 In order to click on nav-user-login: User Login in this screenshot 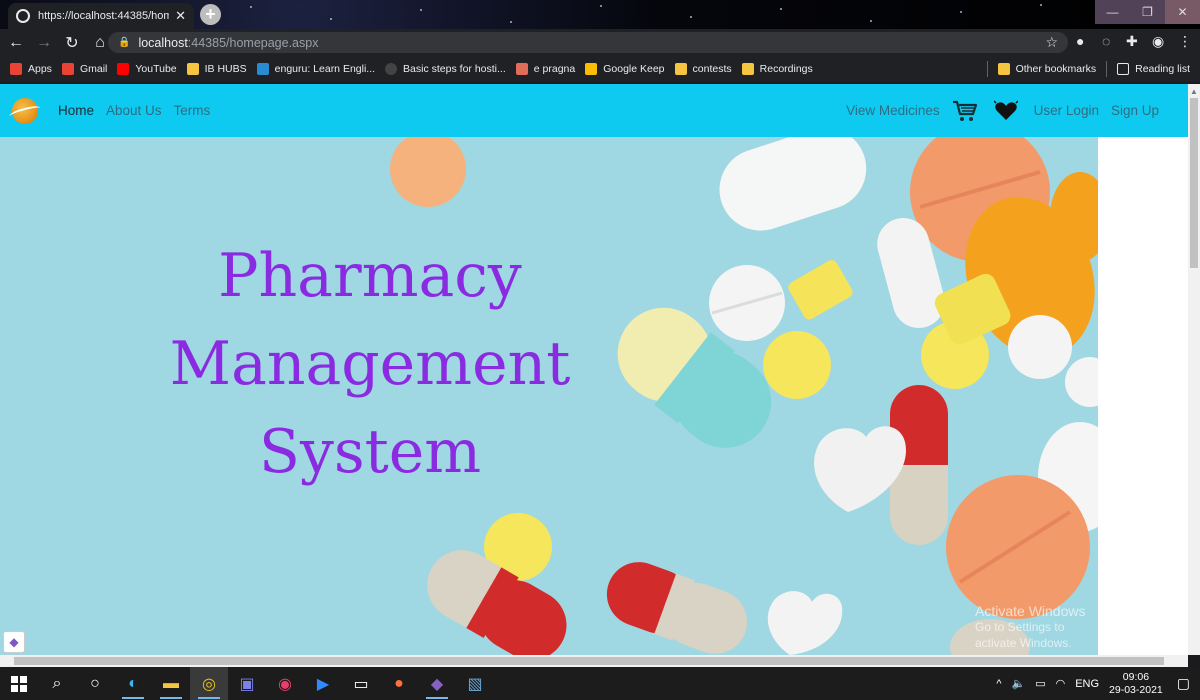, I will do `click(1066, 110)`.